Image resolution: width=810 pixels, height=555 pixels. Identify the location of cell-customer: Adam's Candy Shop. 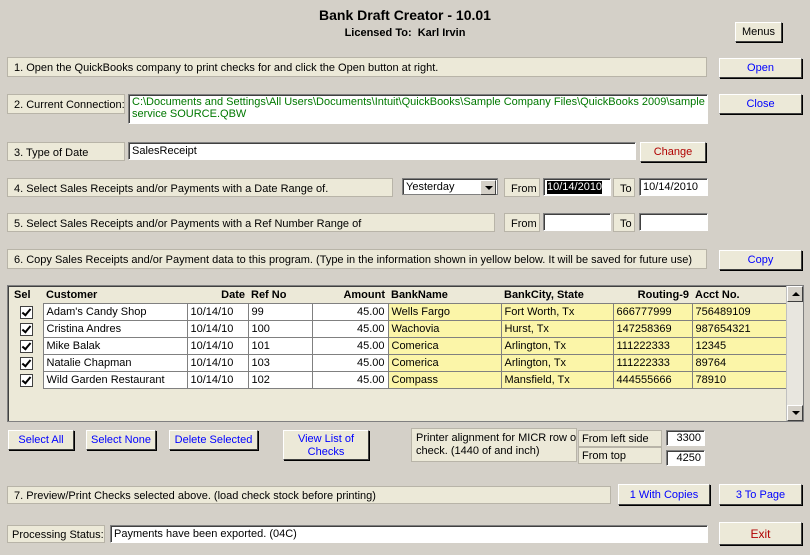
(115, 312).